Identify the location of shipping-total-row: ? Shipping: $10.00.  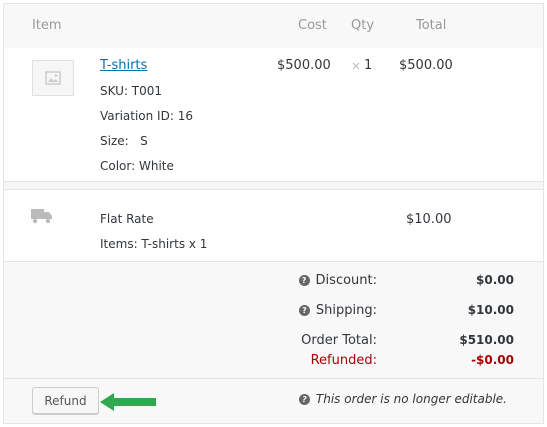
(273, 313).